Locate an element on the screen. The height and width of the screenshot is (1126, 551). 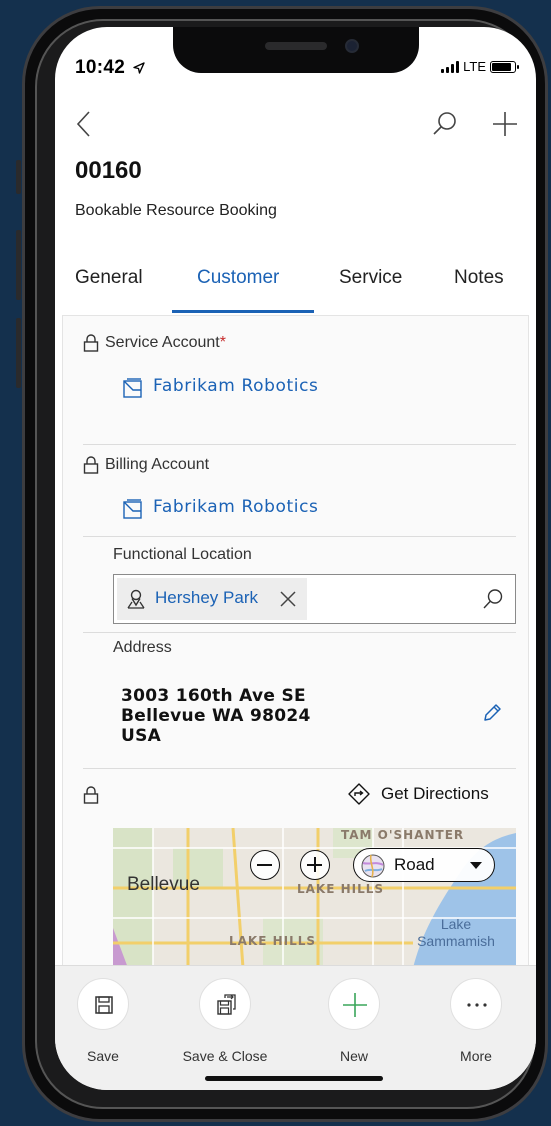
save-icon is located at coordinates (103, 1004).